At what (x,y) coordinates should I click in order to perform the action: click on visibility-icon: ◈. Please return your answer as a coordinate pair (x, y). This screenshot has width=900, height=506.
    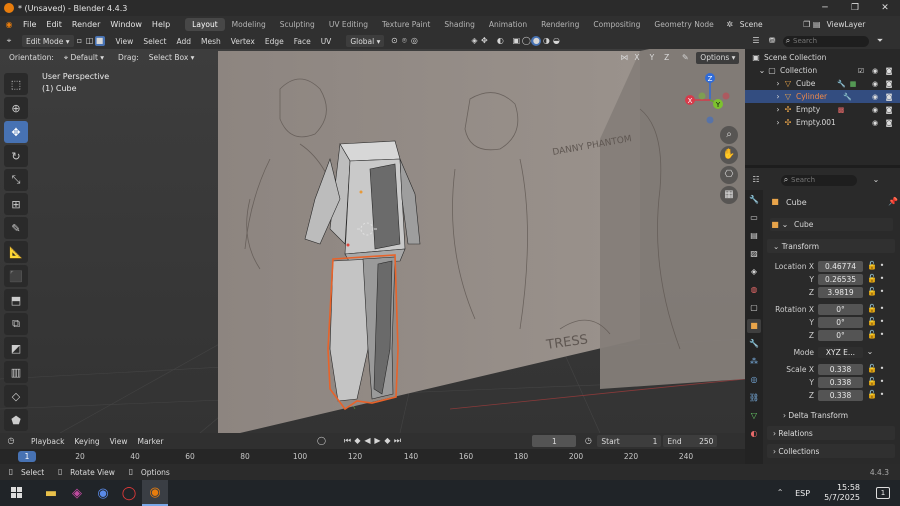
    Looking at the image, I should click on (474, 41).